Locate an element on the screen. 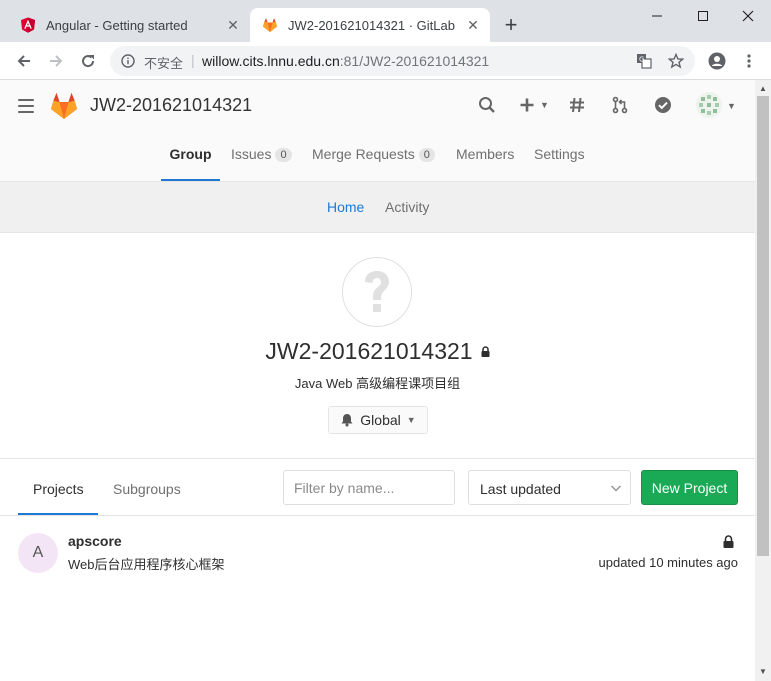 The height and width of the screenshot is (681, 771). browser-tab-gitlab: JW2-201621014321 · GitLab ✕ is located at coordinates (370, 25).